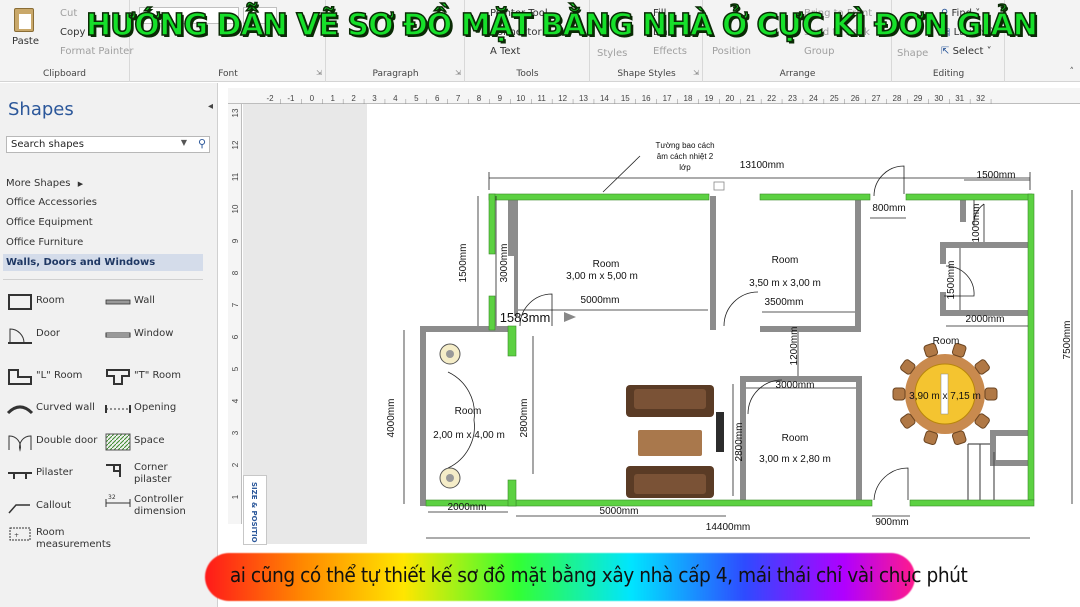 The height and width of the screenshot is (607, 1080). What do you see at coordinates (891, 522) in the screenshot?
I see `dim-bottom-right: 900mm` at bounding box center [891, 522].